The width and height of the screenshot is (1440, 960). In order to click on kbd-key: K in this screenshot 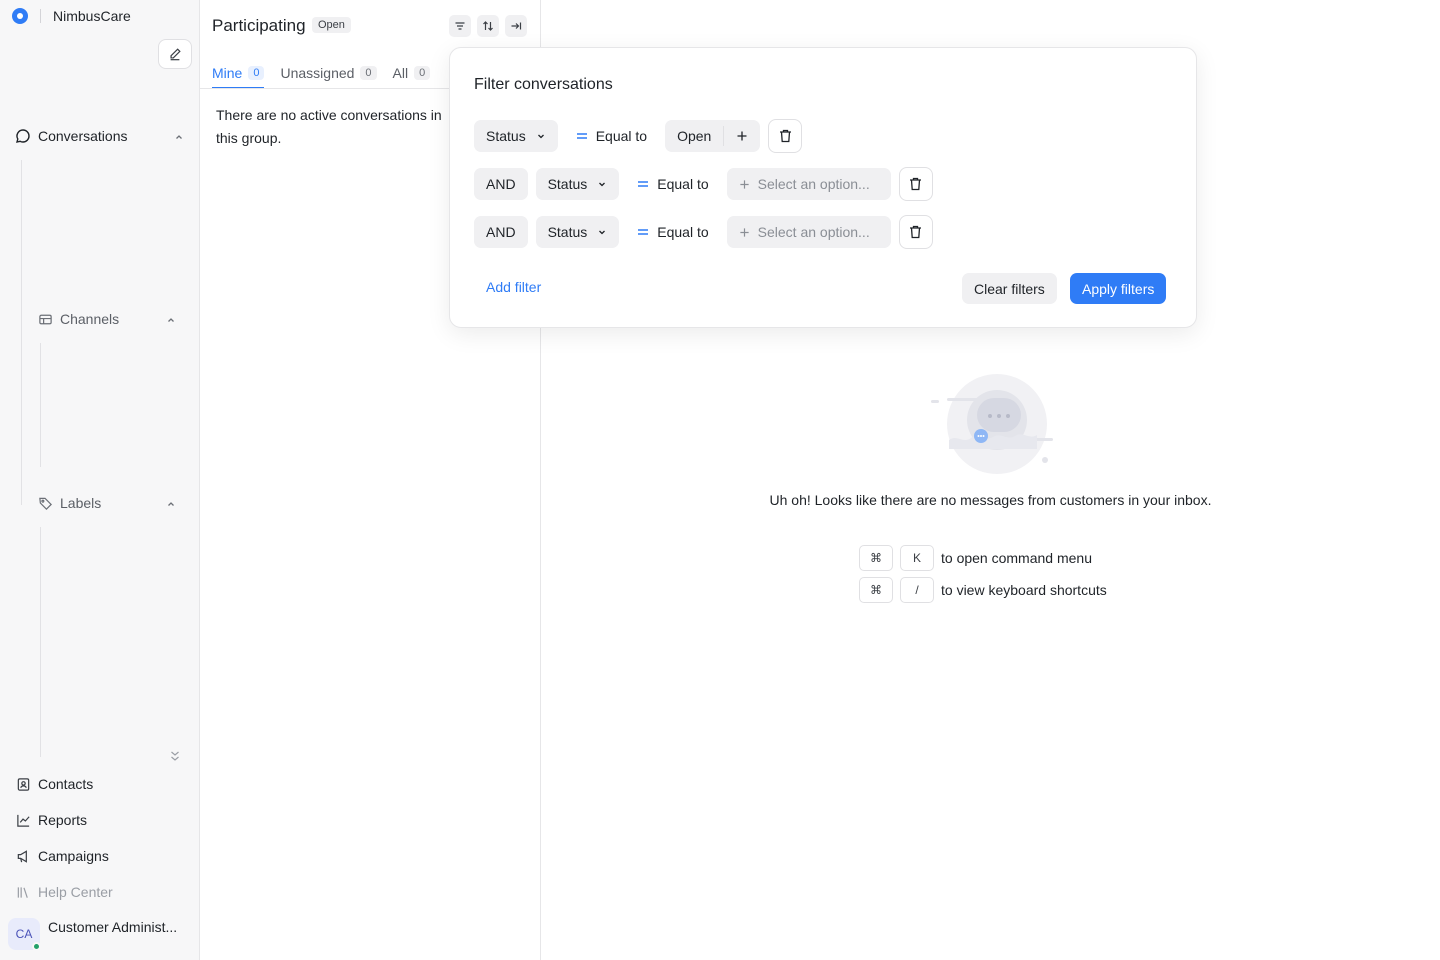, I will do `click(917, 558)`.